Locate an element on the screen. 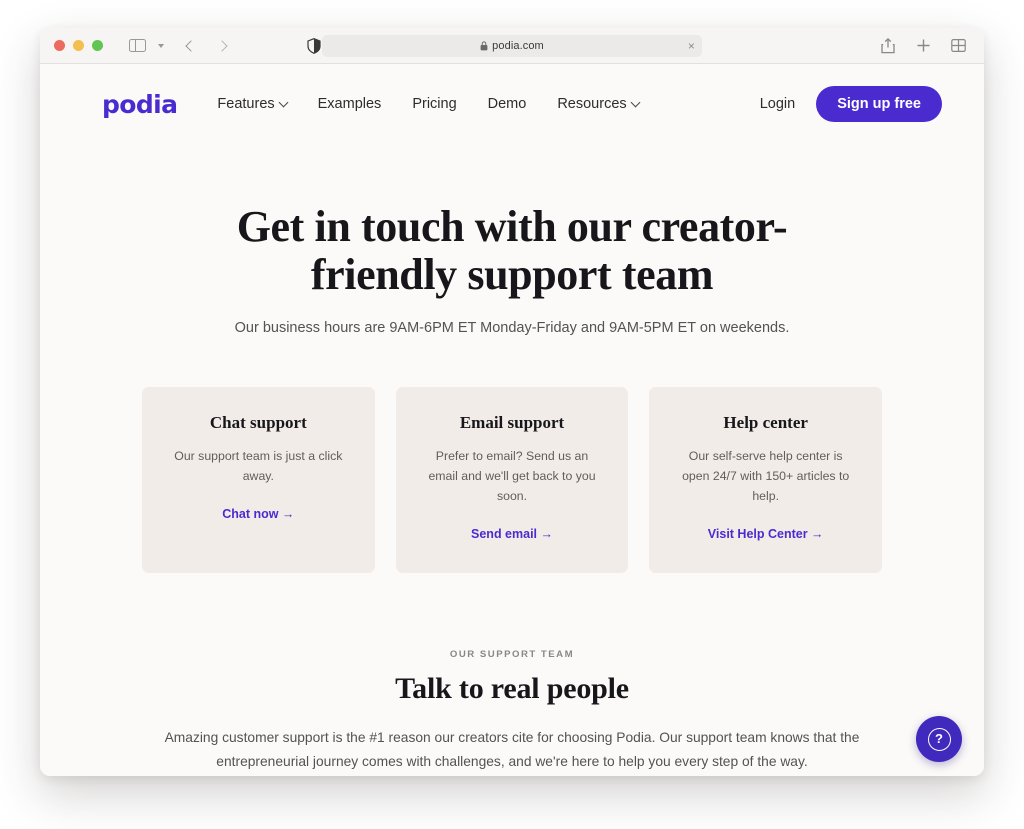  window-traffic-lights is located at coordinates (78, 45).